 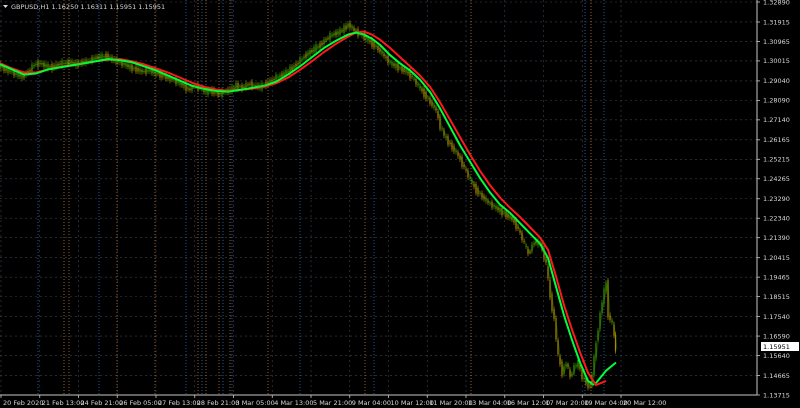 I want to click on price-tick-label: 1.14665, so click(x=776, y=376).